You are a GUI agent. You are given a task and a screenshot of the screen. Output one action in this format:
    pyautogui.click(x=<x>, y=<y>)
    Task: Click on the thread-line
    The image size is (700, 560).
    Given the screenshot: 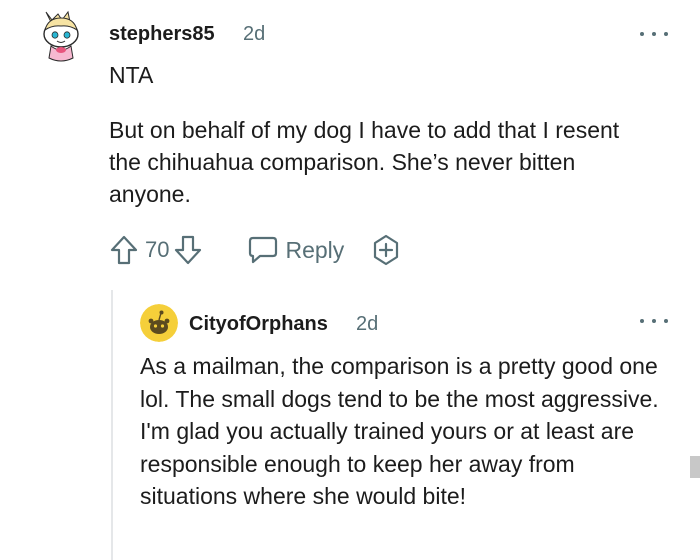 What is the action you would take?
    pyautogui.click(x=112, y=425)
    